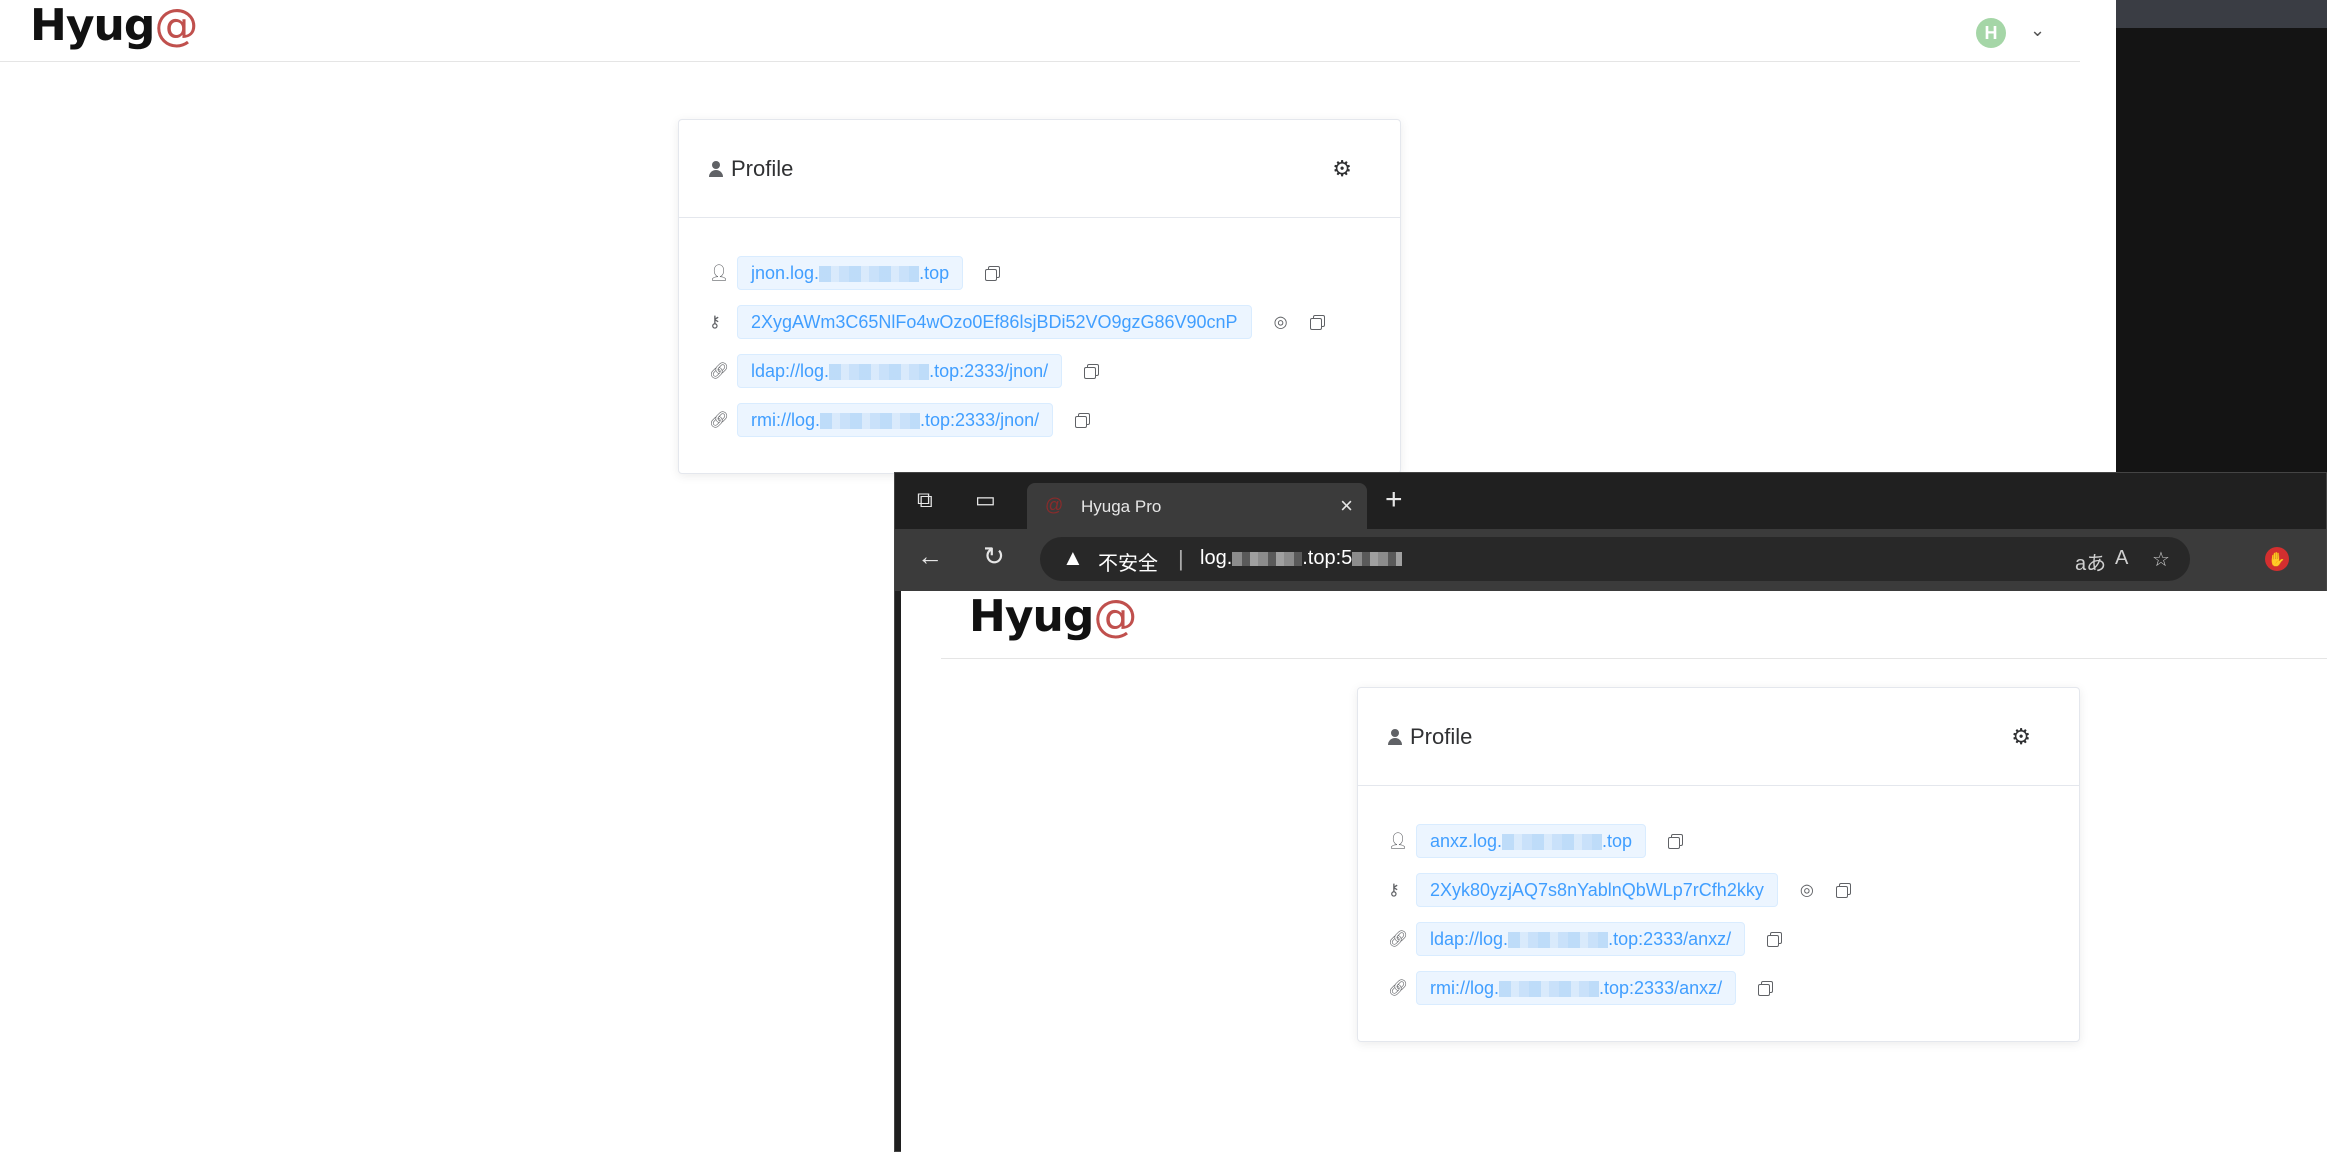 Image resolution: width=2327 pixels, height=1152 pixels. I want to click on translate-icon: aあ, so click(2090, 561).